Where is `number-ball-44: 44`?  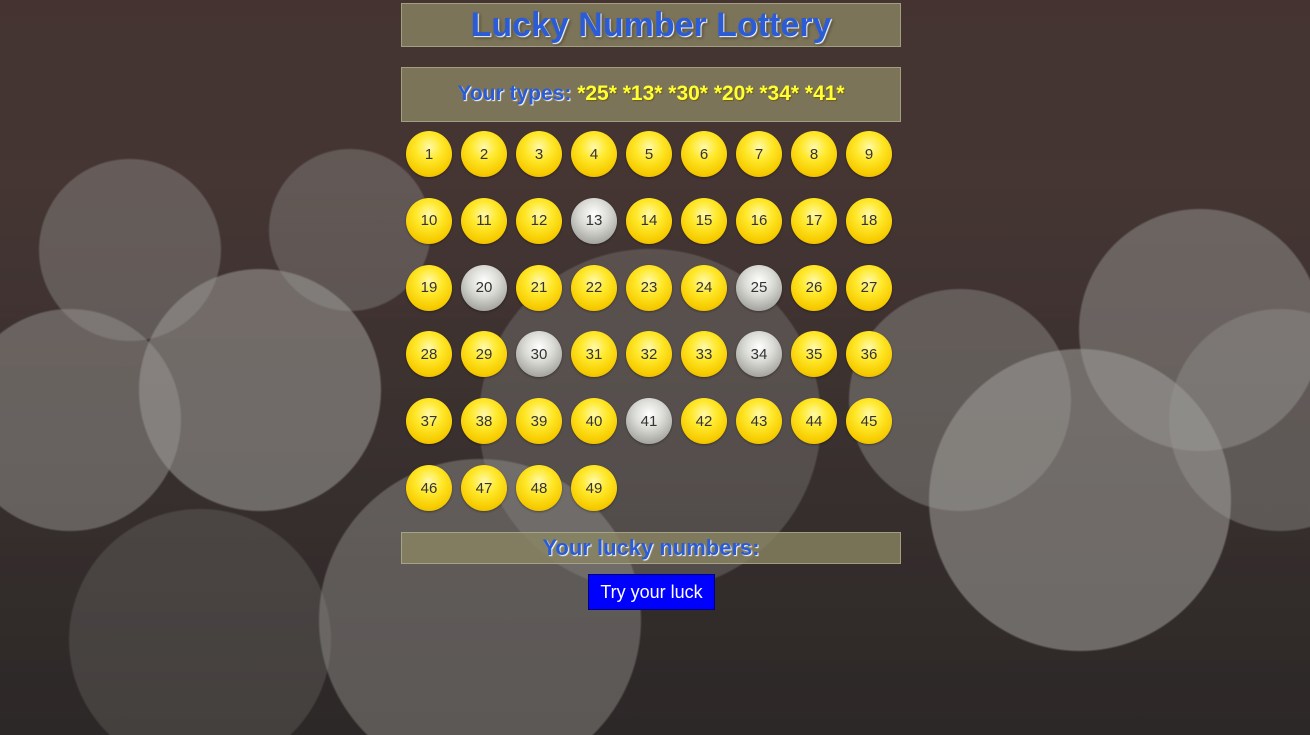 number-ball-44: 44 is located at coordinates (814, 421).